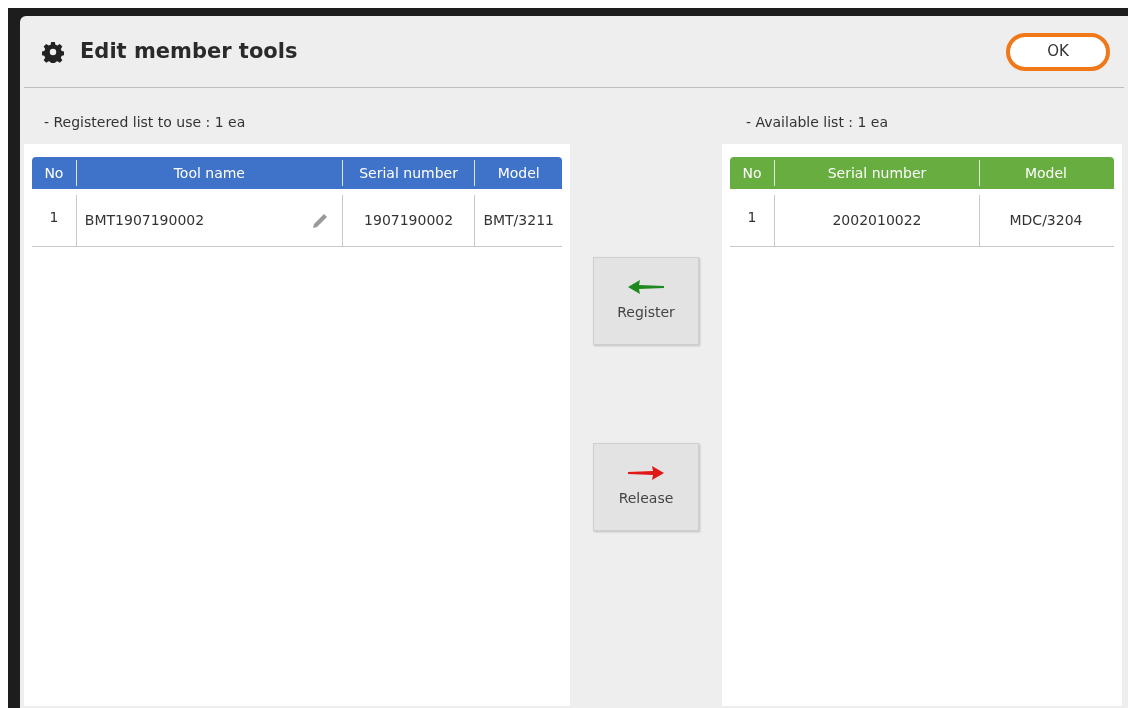 The height and width of the screenshot is (708, 1128). What do you see at coordinates (646, 301) in the screenshot?
I see `transfer-button: Register` at bounding box center [646, 301].